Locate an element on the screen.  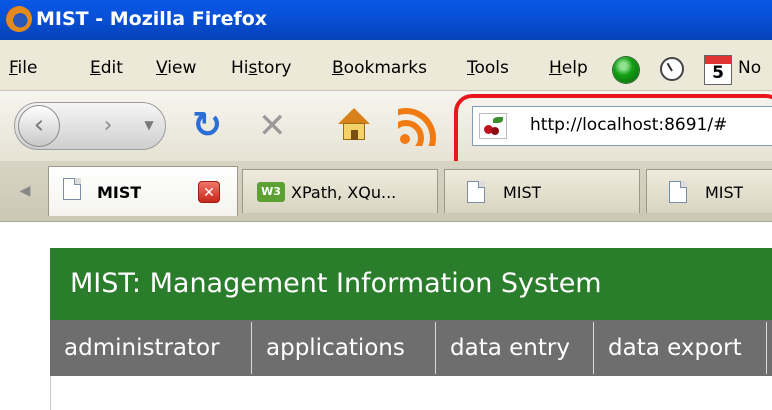
reload-button: ↻ is located at coordinates (207, 126).